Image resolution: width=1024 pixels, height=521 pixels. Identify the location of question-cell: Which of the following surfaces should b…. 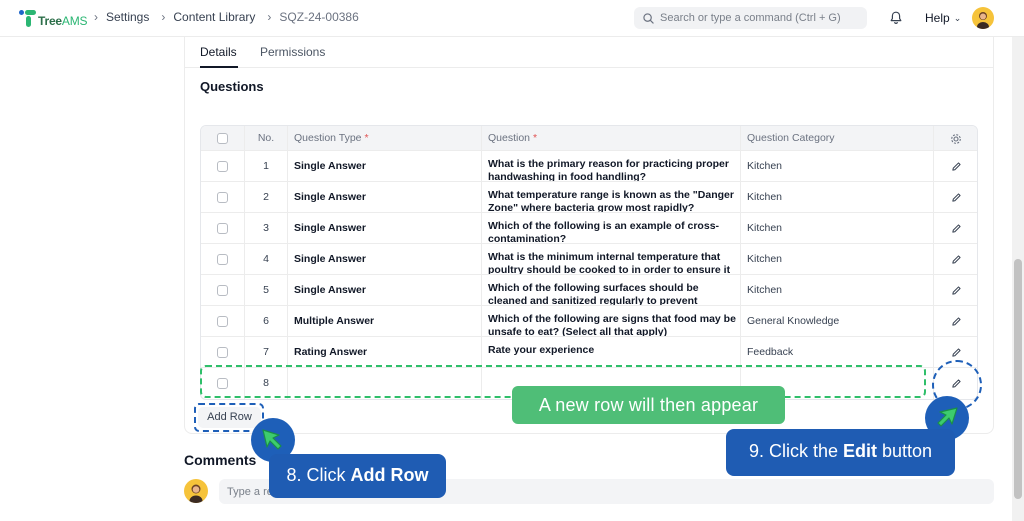
(611, 290).